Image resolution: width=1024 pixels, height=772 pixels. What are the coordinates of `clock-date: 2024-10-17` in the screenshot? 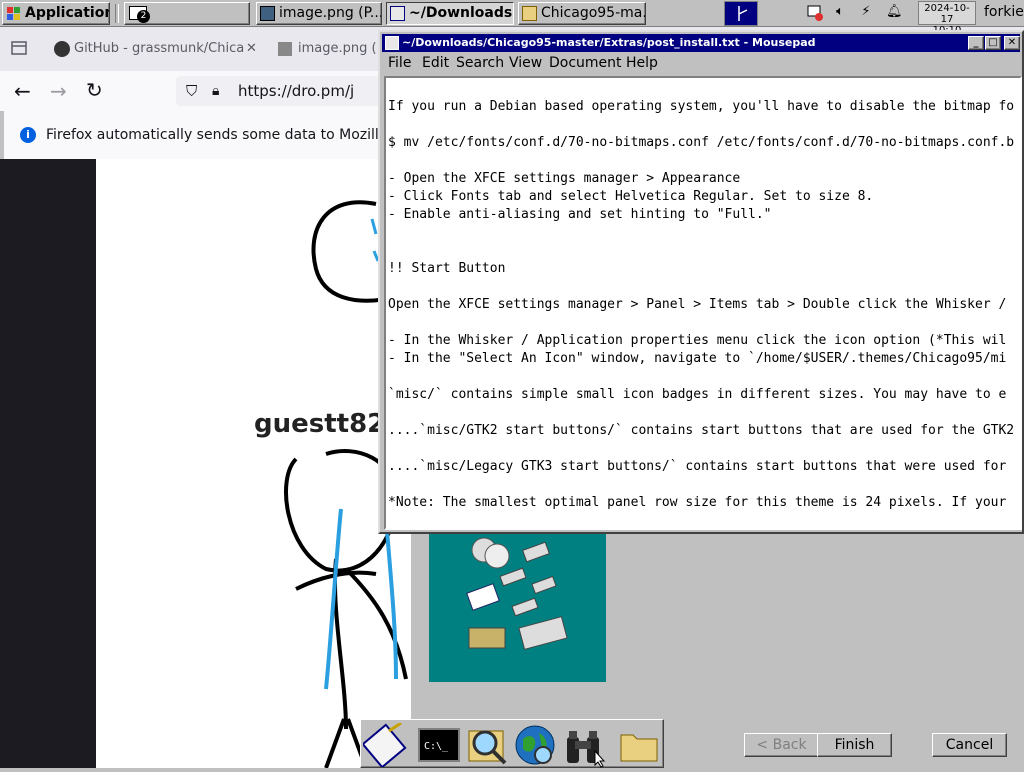 It's located at (947, 14).